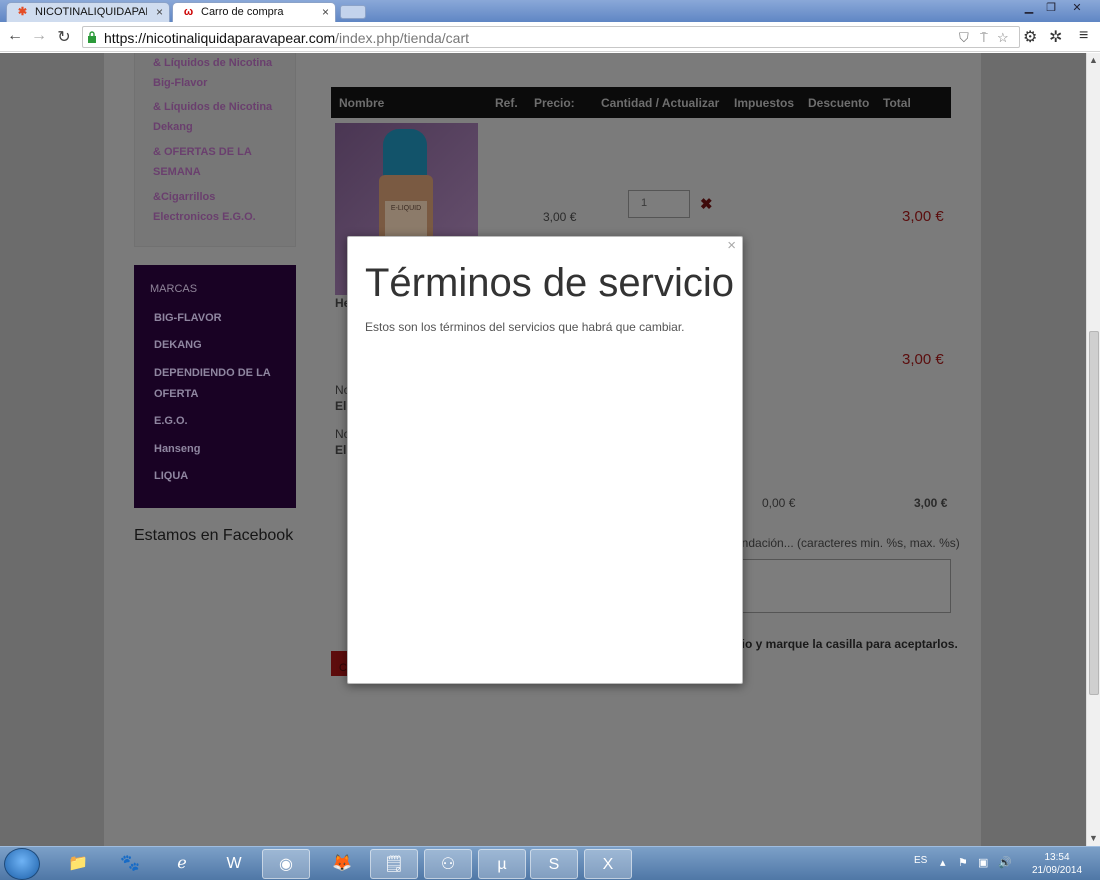  Describe the element at coordinates (343, 668) in the screenshot. I see `checkout-button-label: C` at that location.